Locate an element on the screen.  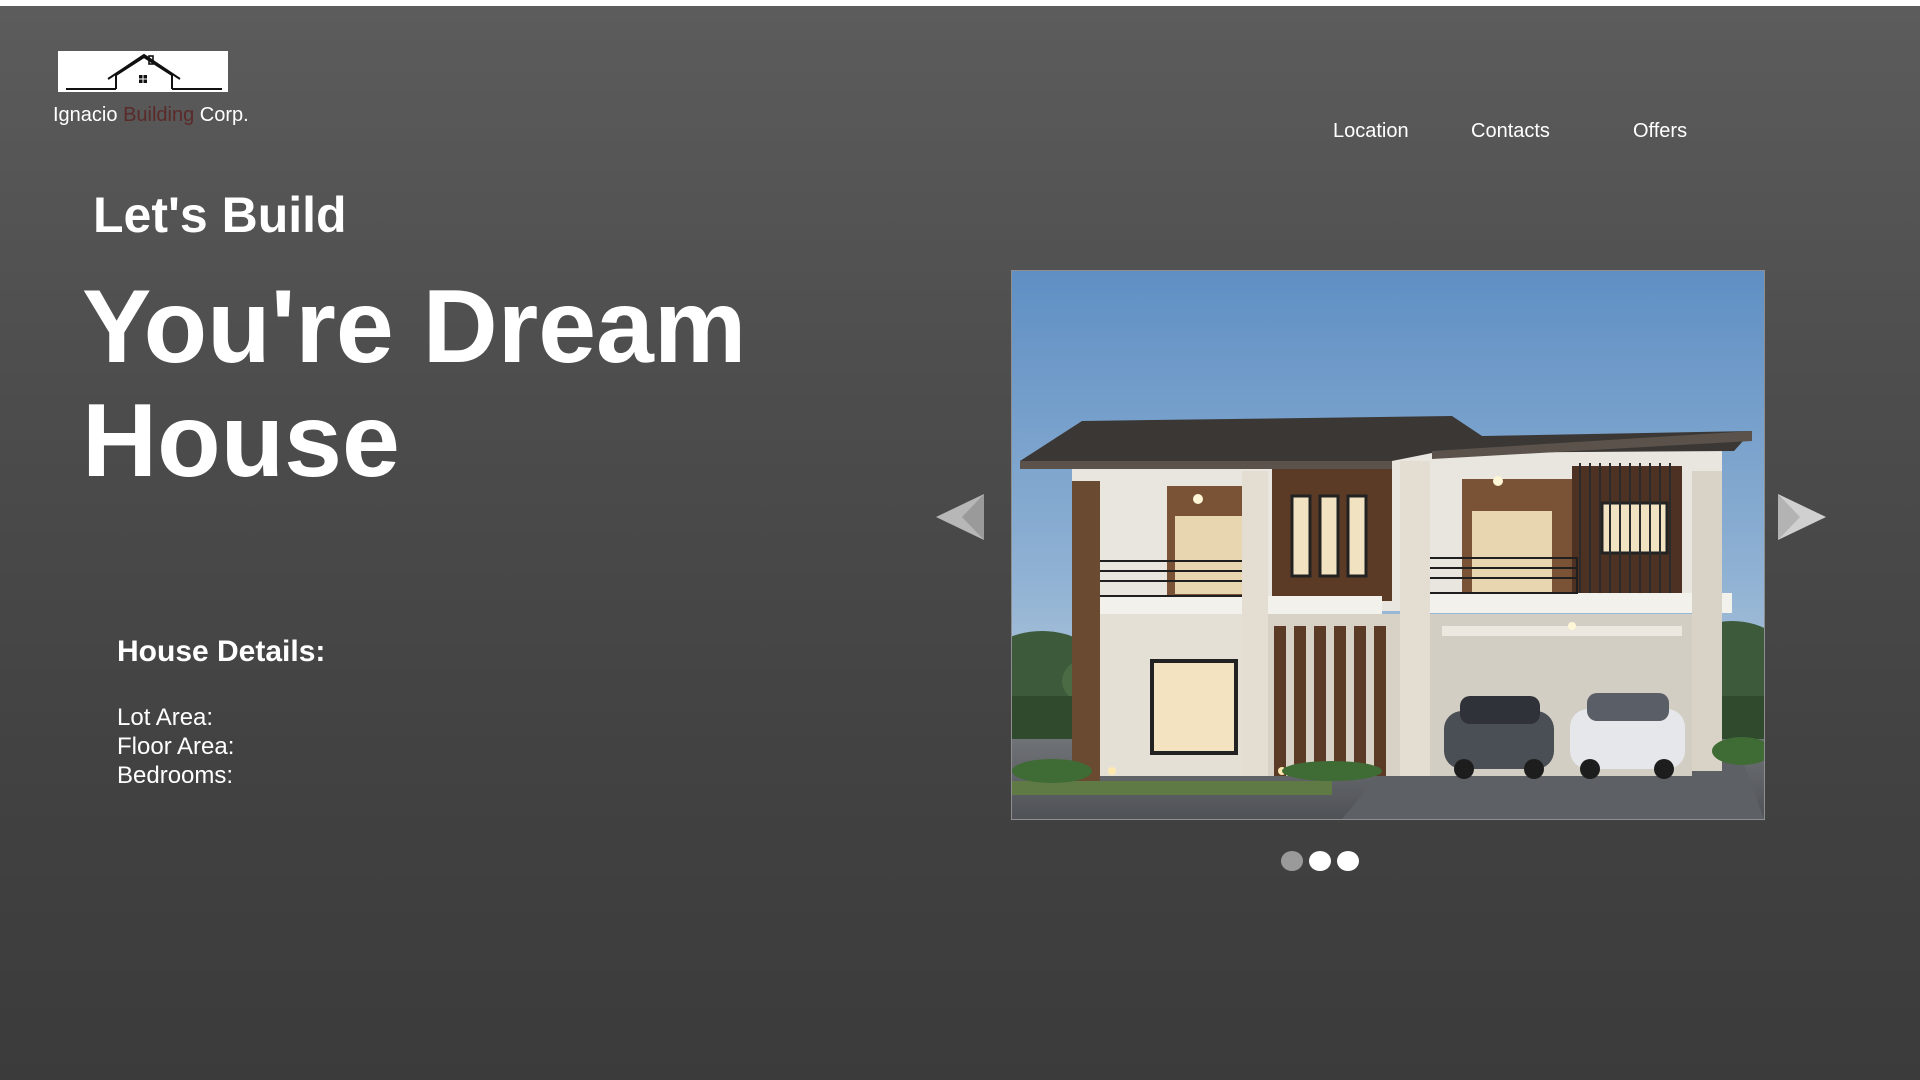
hero-kicker: Let's Build is located at coordinates (220, 215).